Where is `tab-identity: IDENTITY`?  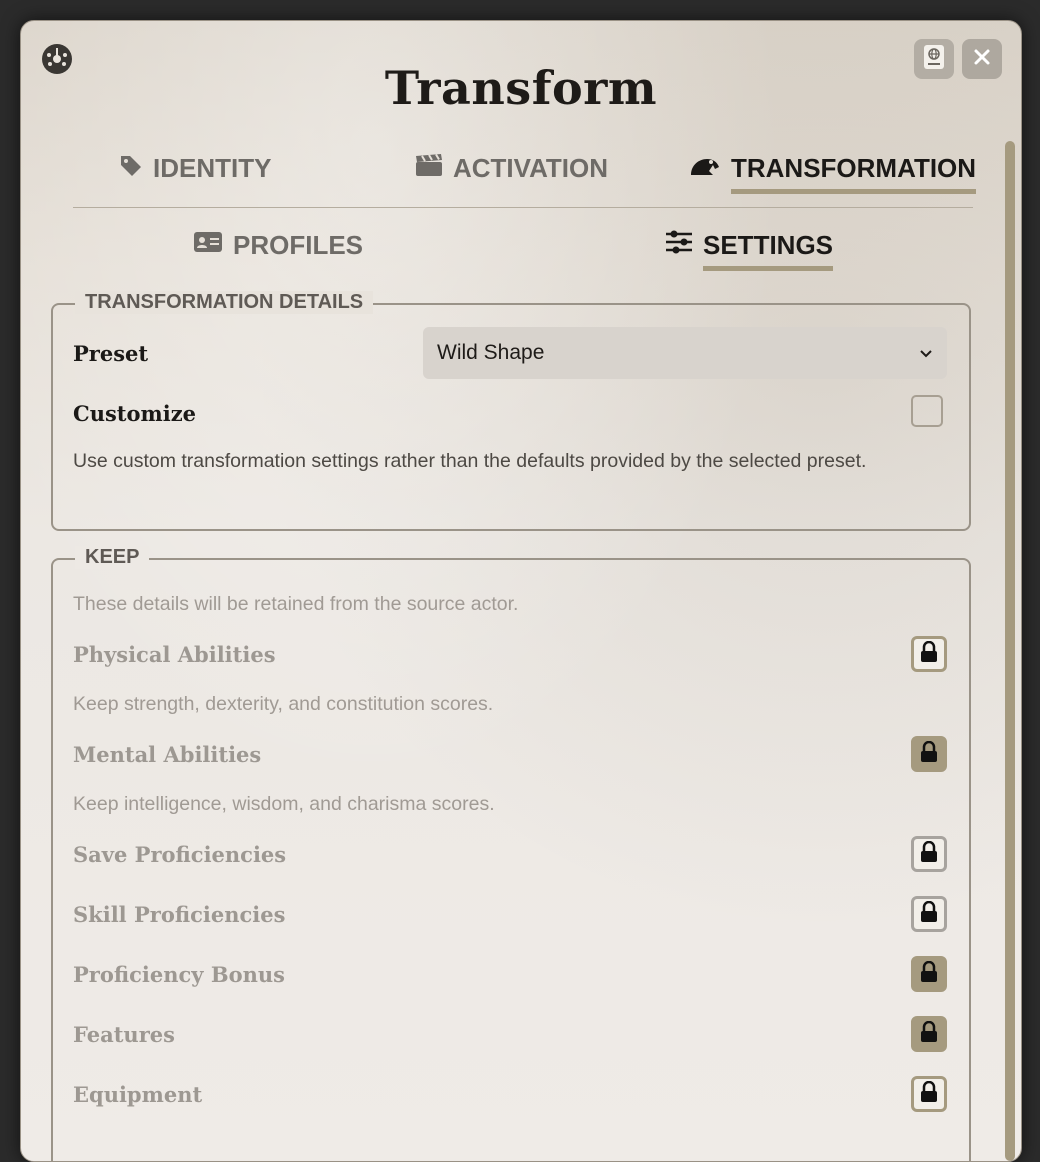
tab-identity: IDENTITY is located at coordinates (195, 168).